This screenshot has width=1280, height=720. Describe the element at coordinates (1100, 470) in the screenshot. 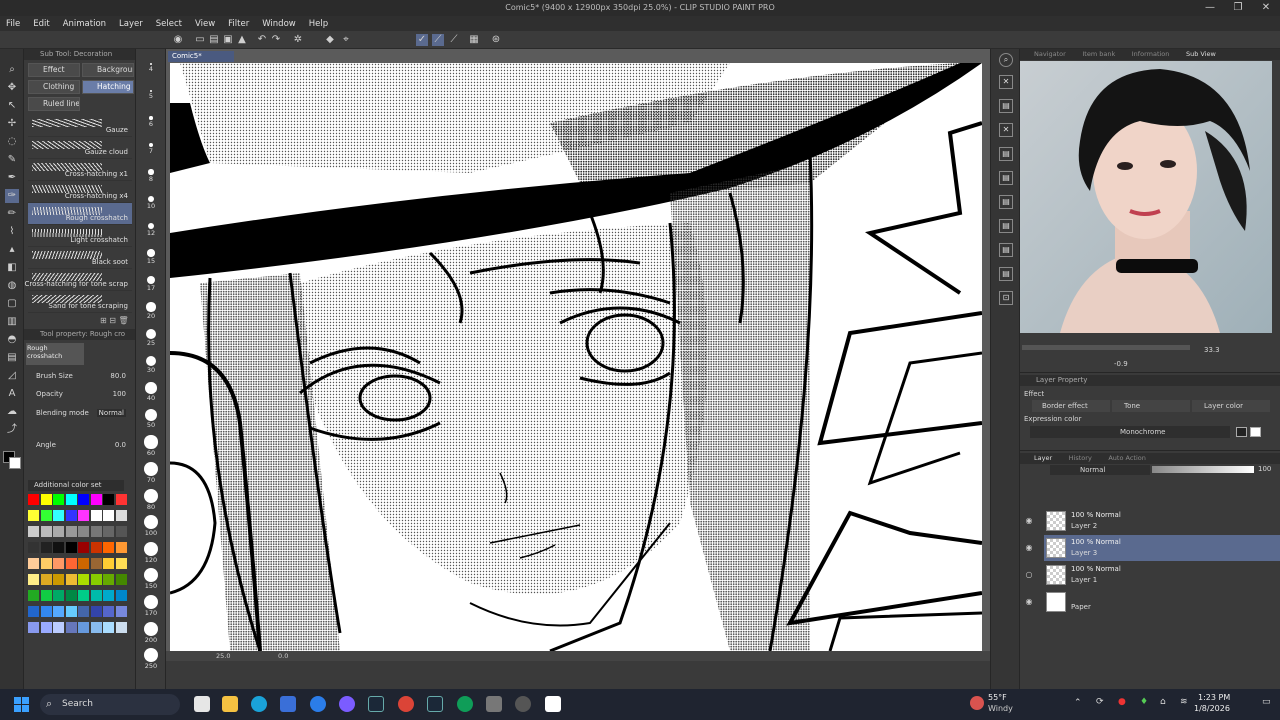

I see `layer-blend-select: Normal` at that location.